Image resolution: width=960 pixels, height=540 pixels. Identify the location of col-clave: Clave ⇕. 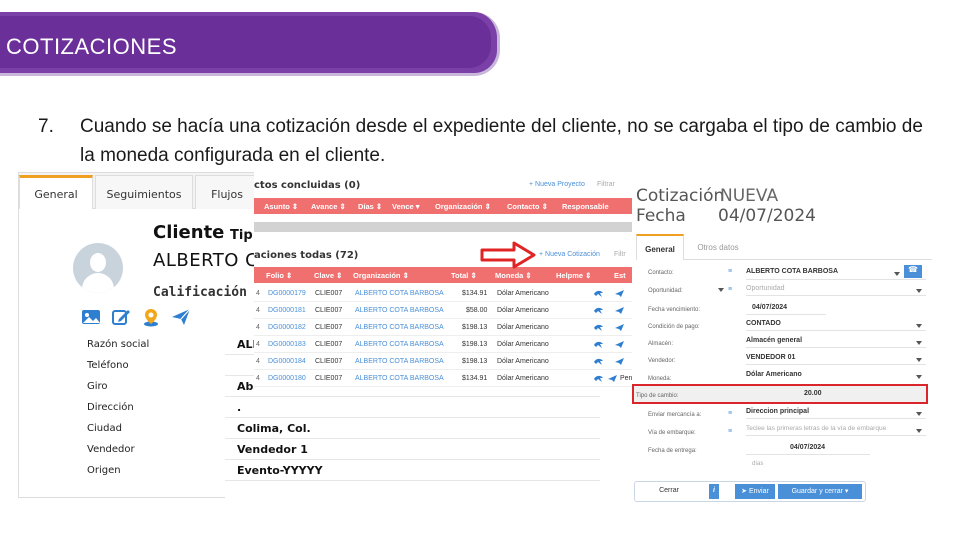
(328, 275).